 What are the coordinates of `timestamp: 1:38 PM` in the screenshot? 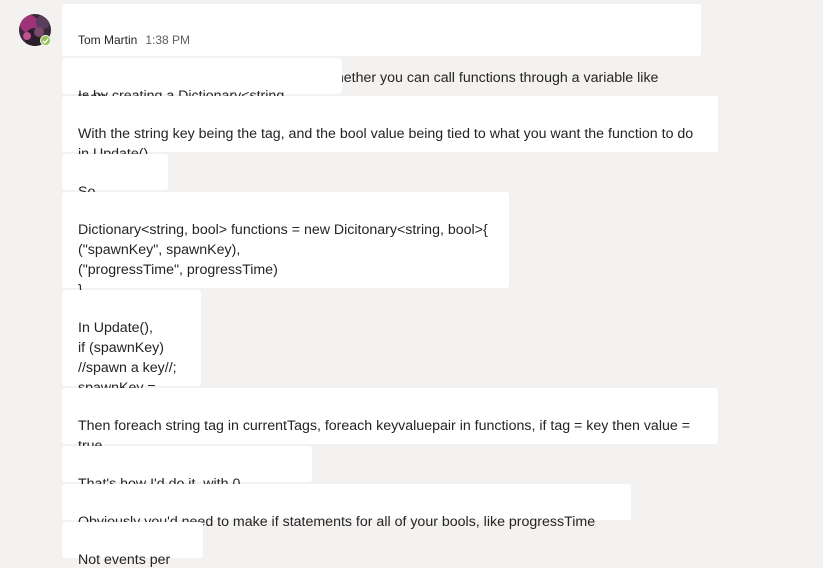 It's located at (168, 40).